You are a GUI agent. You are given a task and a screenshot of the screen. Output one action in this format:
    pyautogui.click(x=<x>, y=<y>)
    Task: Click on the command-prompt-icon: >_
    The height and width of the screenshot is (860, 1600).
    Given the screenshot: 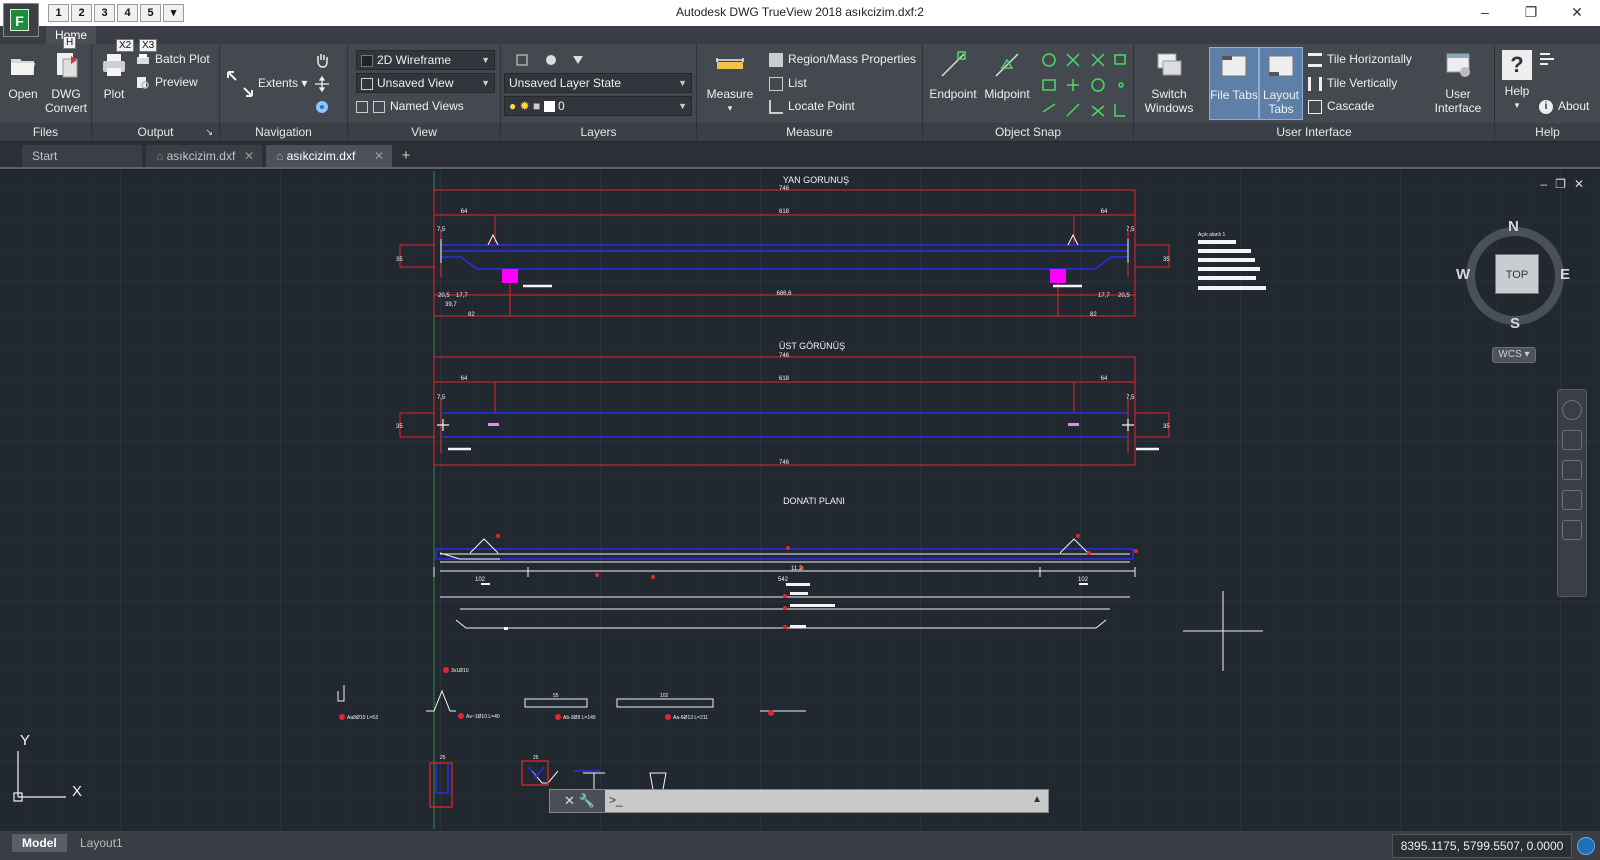 What is the action you would take?
    pyautogui.click(x=616, y=800)
    